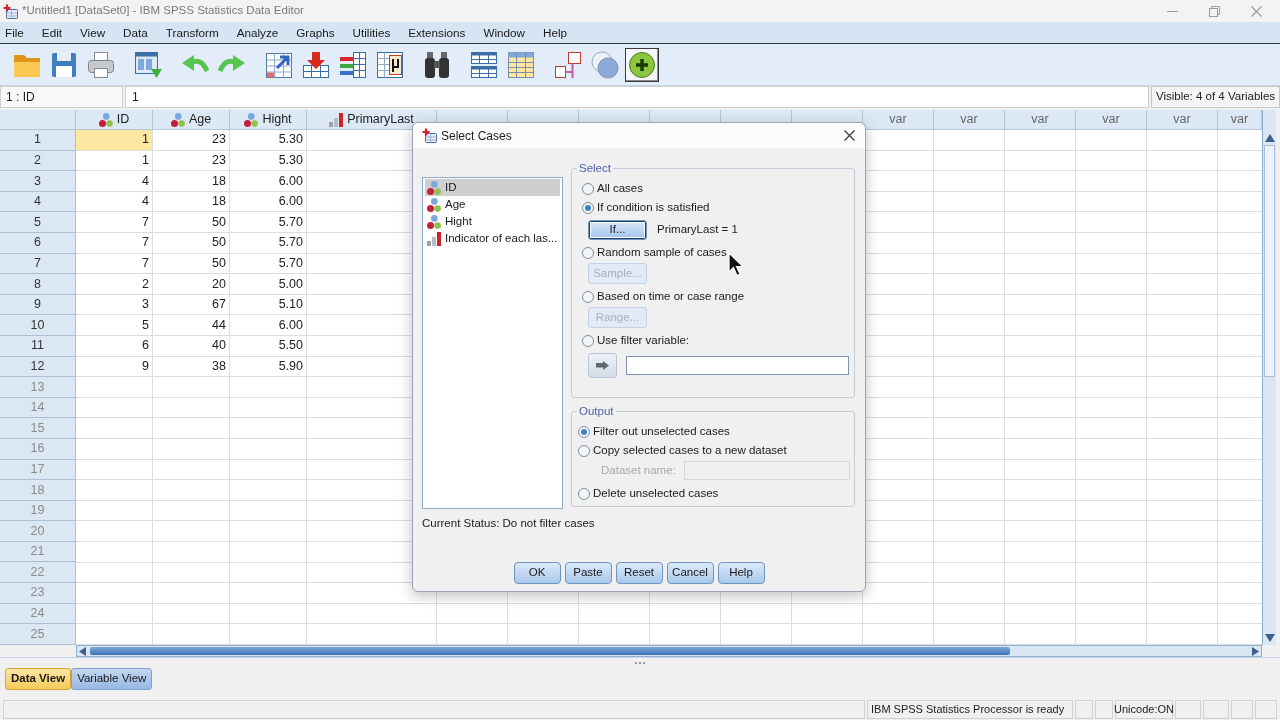  Describe the element at coordinates (537, 573) in the screenshot. I see `dialog-button: OK` at that location.